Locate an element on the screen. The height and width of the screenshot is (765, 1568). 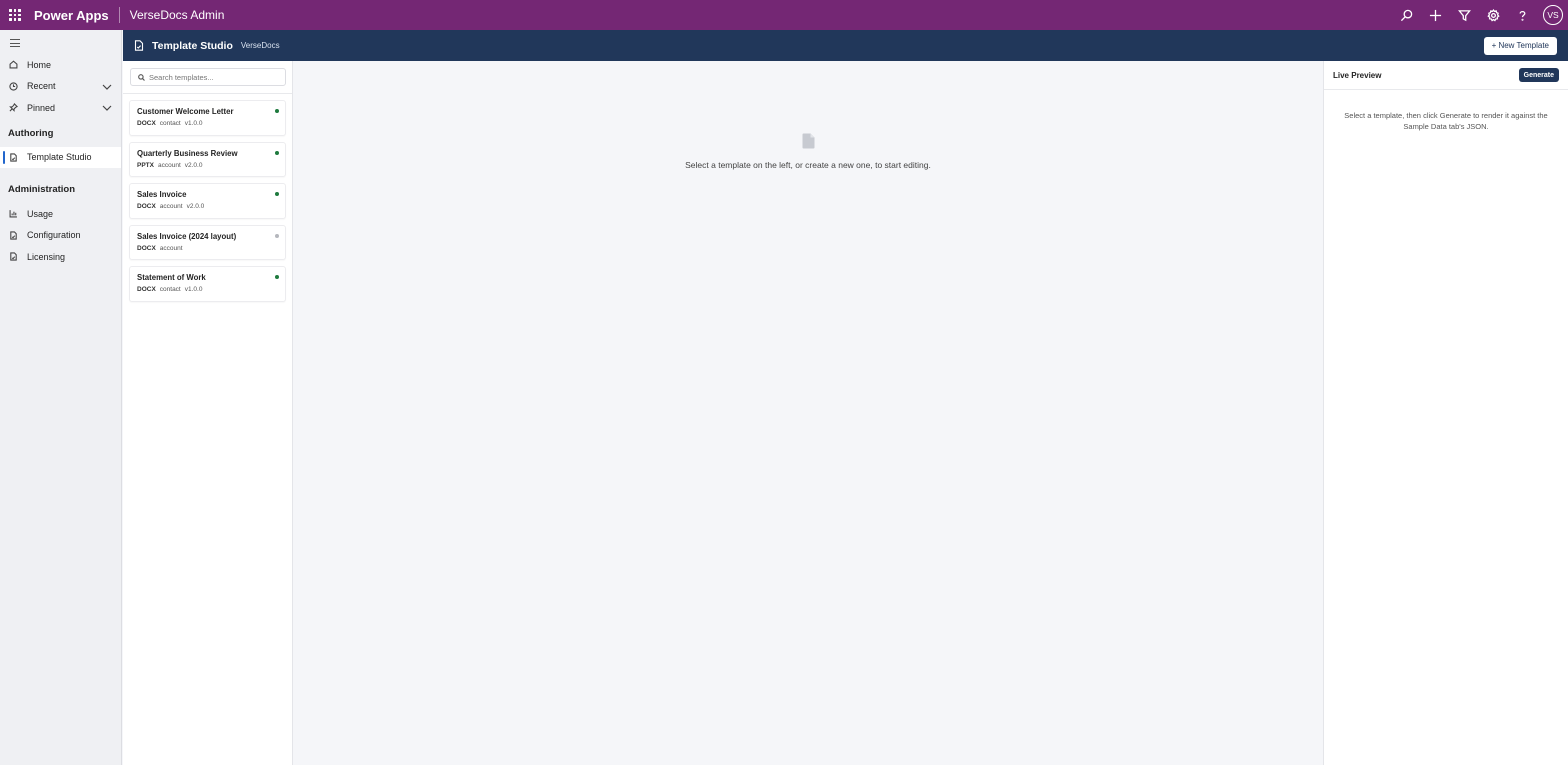
add-icon is located at coordinates (1435, 15).